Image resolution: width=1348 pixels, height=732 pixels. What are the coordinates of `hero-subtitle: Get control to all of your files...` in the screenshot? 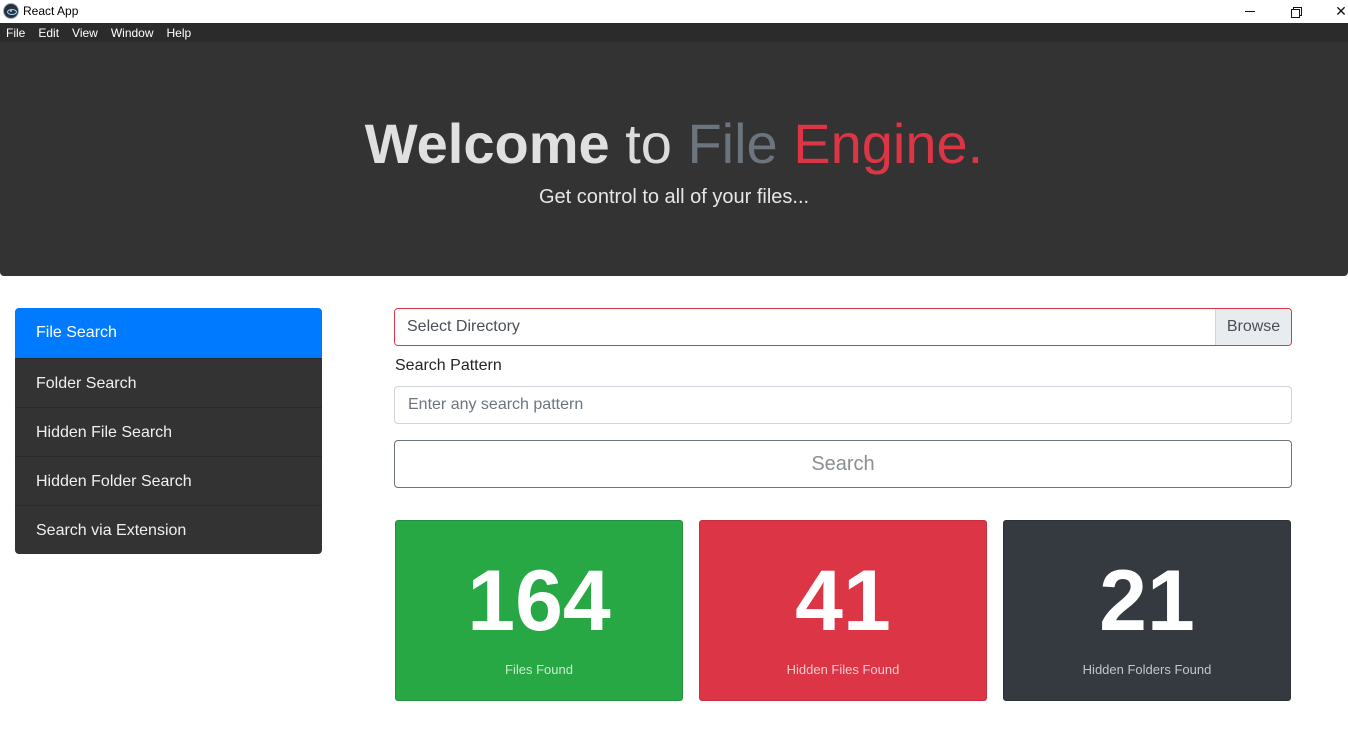 It's located at (674, 197).